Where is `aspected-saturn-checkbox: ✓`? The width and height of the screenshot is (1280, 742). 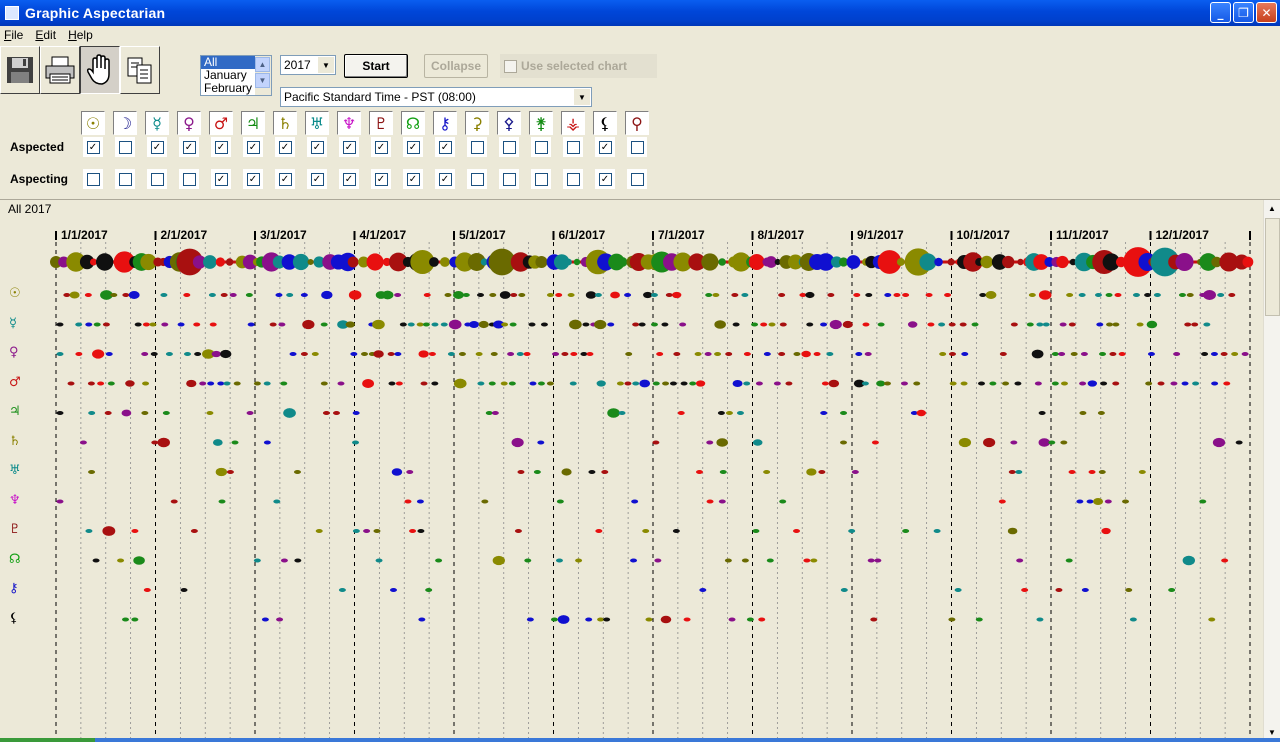
aspected-saturn-checkbox: ✓ is located at coordinates (285, 147).